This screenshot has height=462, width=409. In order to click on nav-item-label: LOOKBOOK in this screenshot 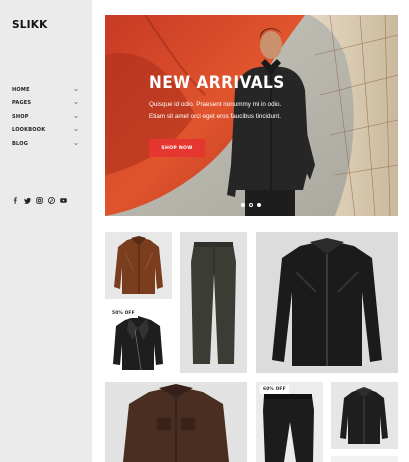, I will do `click(29, 130)`.